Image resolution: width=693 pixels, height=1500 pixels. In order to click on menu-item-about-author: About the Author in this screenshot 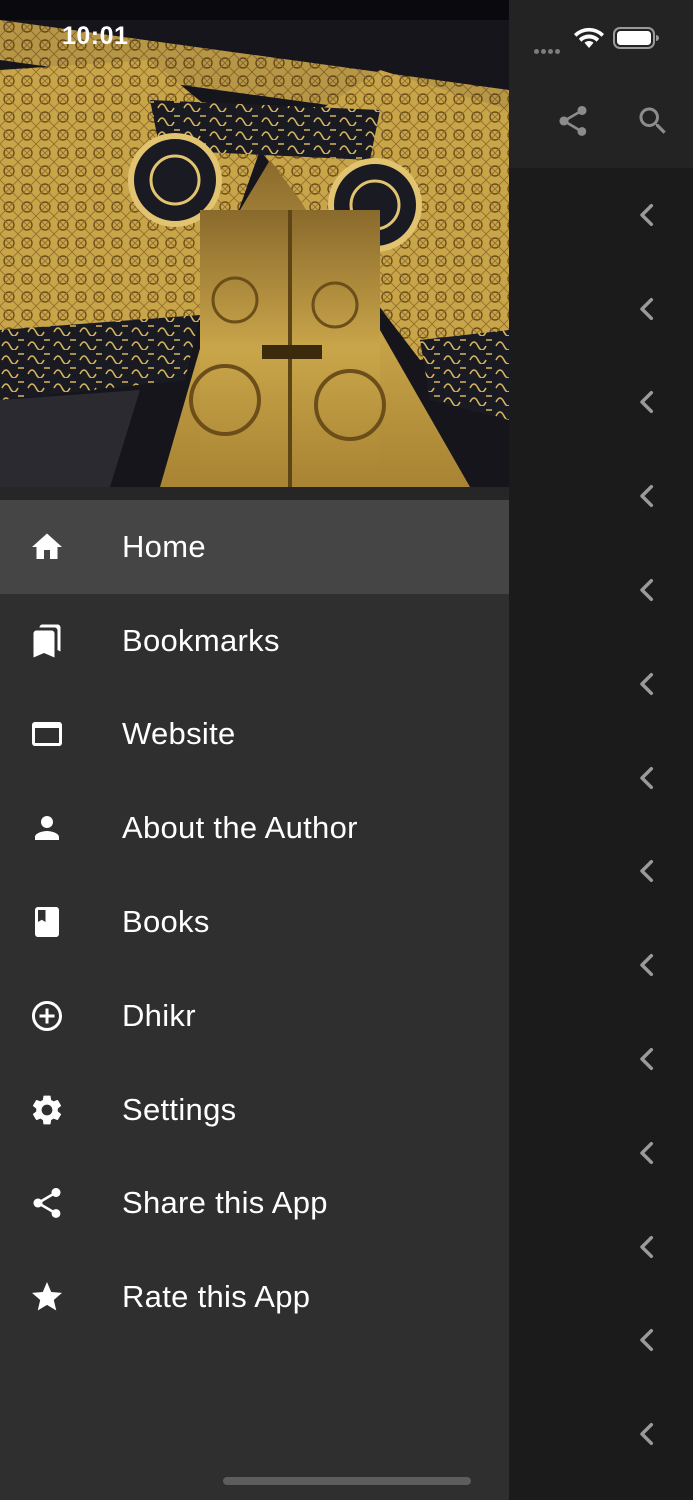, I will do `click(254, 828)`.